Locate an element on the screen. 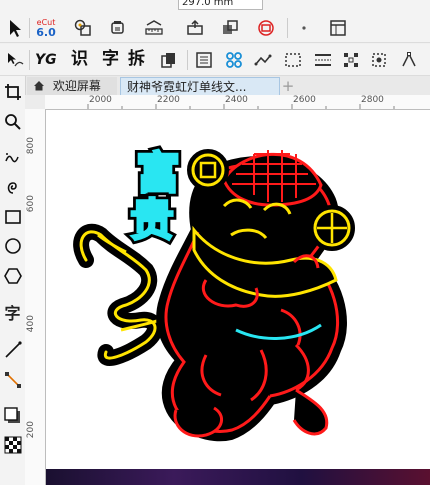  dash-button is located at coordinates (293, 60).